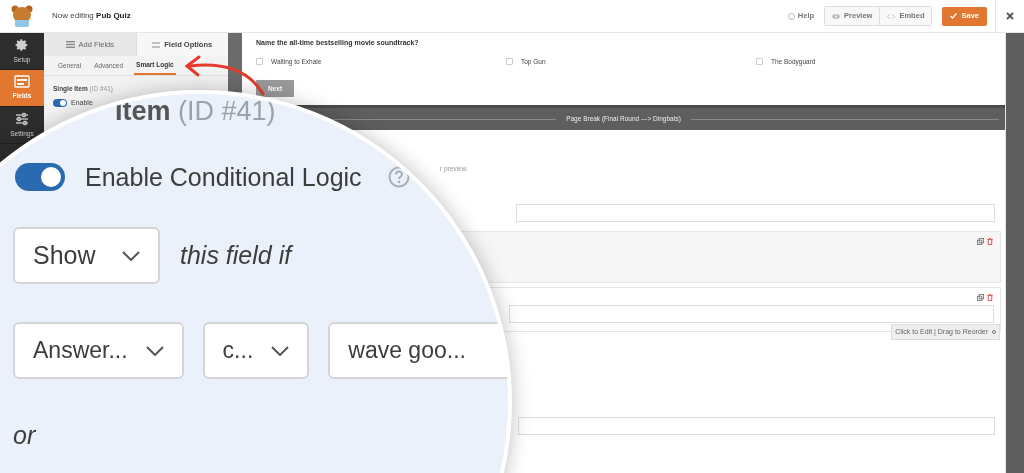  What do you see at coordinates (25, 435) in the screenshot?
I see `or-label: or` at bounding box center [25, 435].